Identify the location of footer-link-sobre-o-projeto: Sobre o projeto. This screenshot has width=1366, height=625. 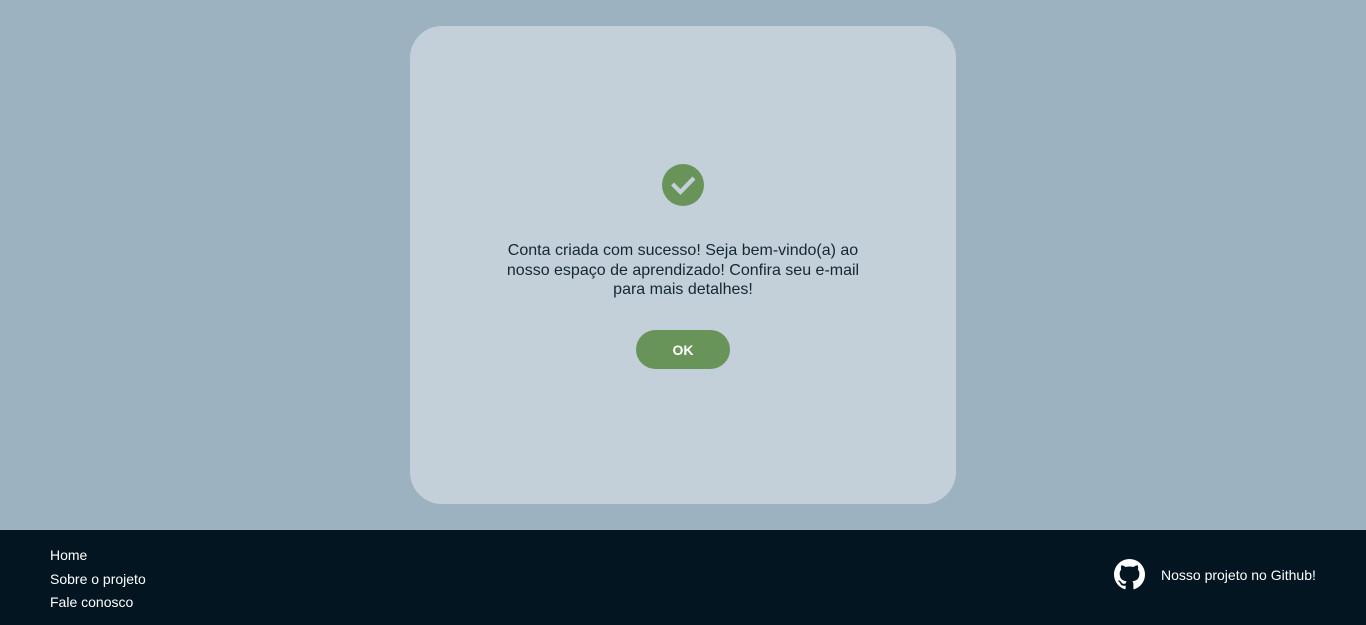
(98, 580).